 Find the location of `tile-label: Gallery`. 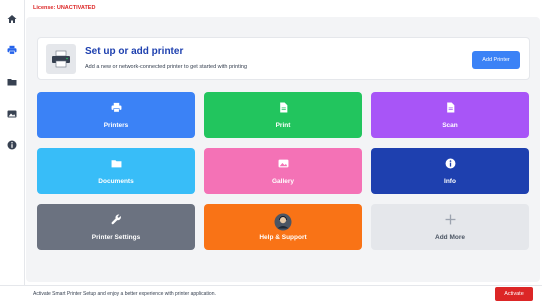

tile-label: Gallery is located at coordinates (283, 181).